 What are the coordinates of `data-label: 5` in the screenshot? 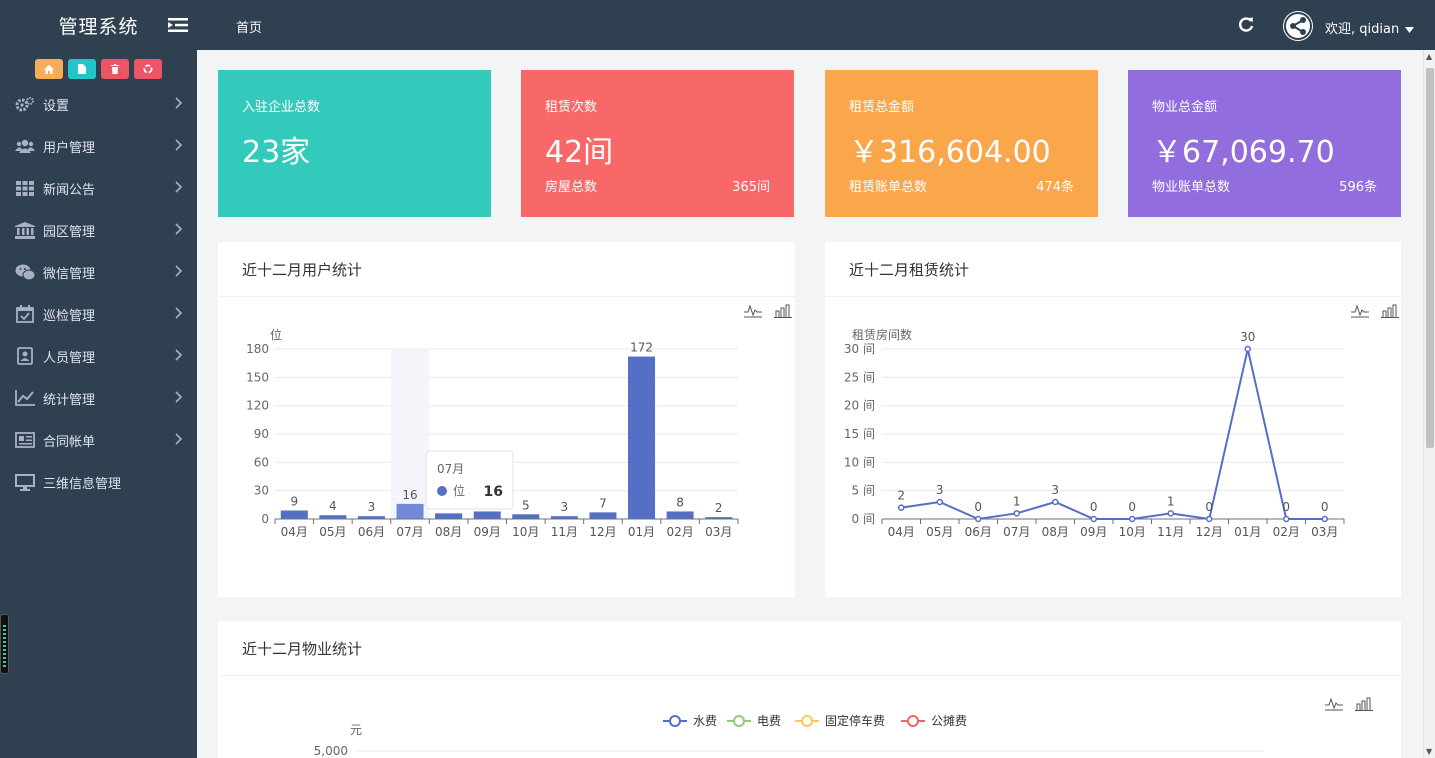 It's located at (526, 505).